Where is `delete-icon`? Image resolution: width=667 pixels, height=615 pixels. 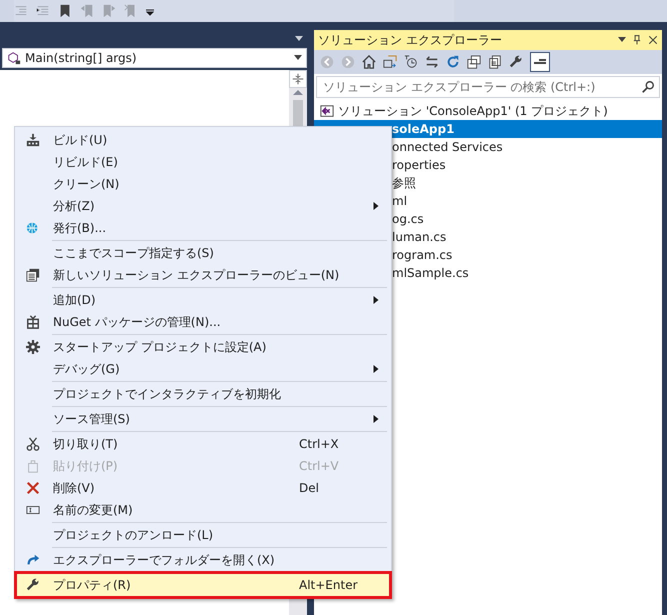 delete-icon is located at coordinates (33, 488).